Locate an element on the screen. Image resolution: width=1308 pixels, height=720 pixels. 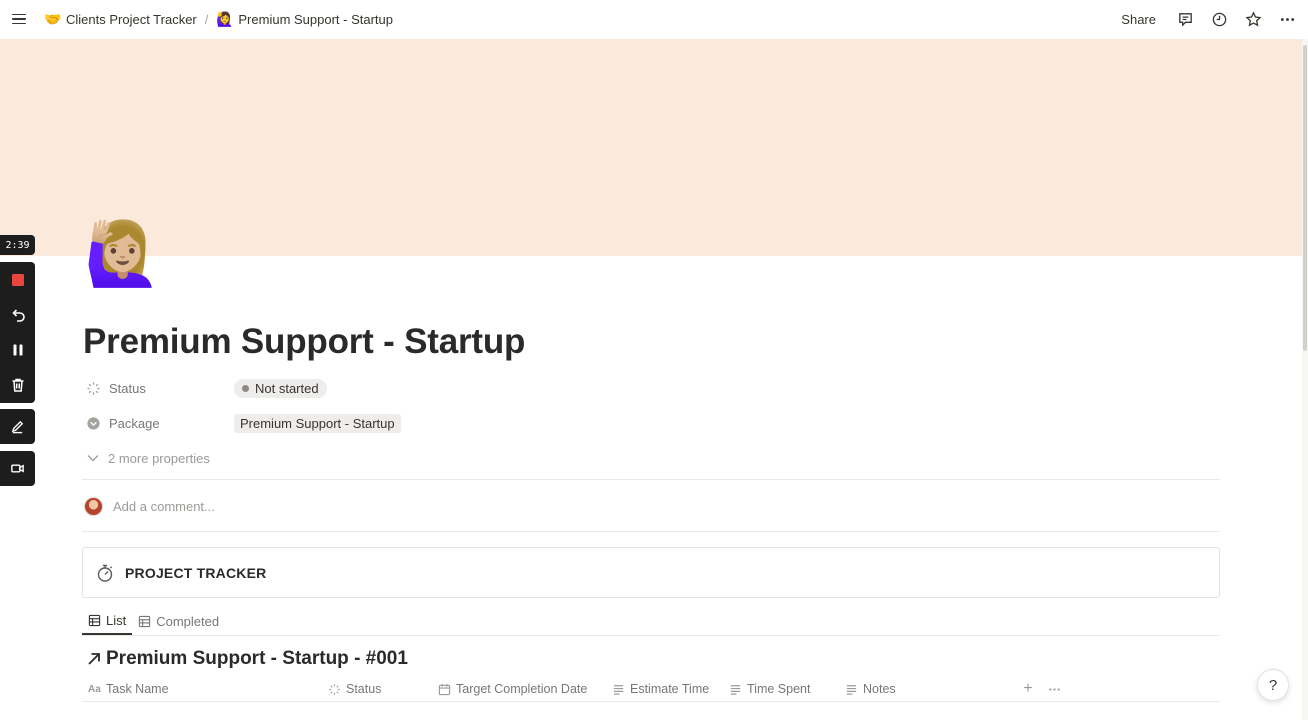
stopwatch-icon is located at coordinates (105, 573).